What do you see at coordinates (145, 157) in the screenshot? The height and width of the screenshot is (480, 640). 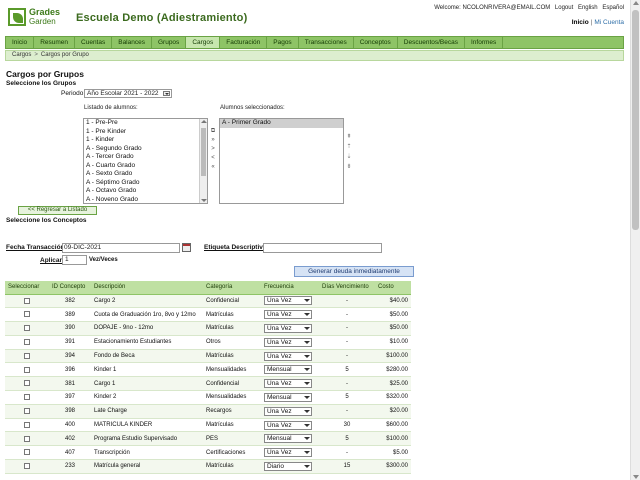 I see `list-item: A - Tercer Grado` at bounding box center [145, 157].